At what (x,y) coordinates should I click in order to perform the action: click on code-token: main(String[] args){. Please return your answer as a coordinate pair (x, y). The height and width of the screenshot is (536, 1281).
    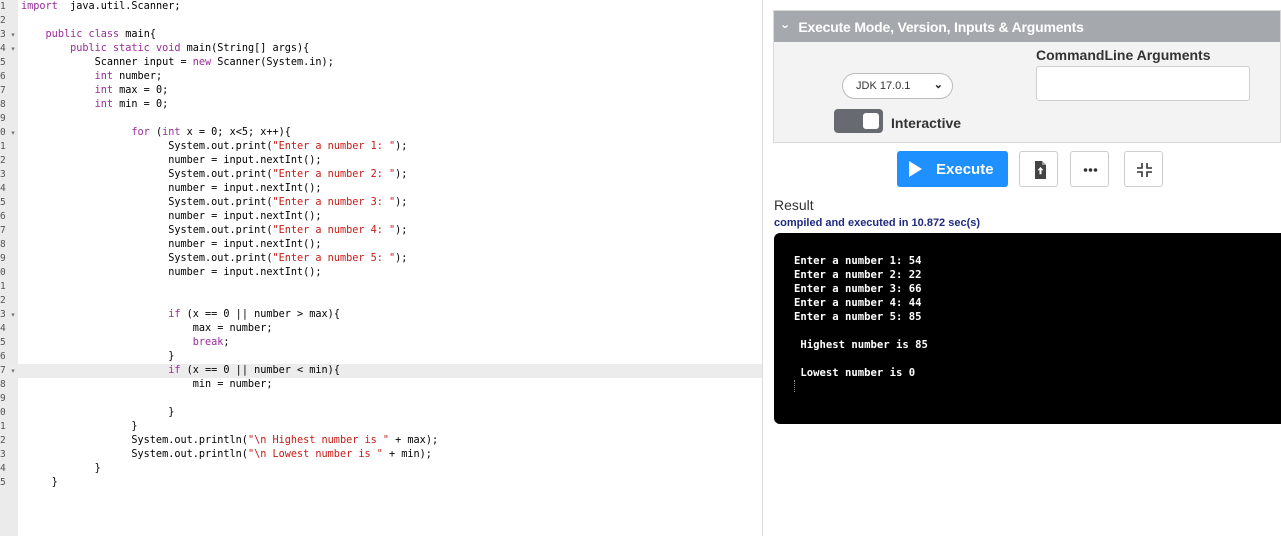
    Looking at the image, I should click on (245, 48).